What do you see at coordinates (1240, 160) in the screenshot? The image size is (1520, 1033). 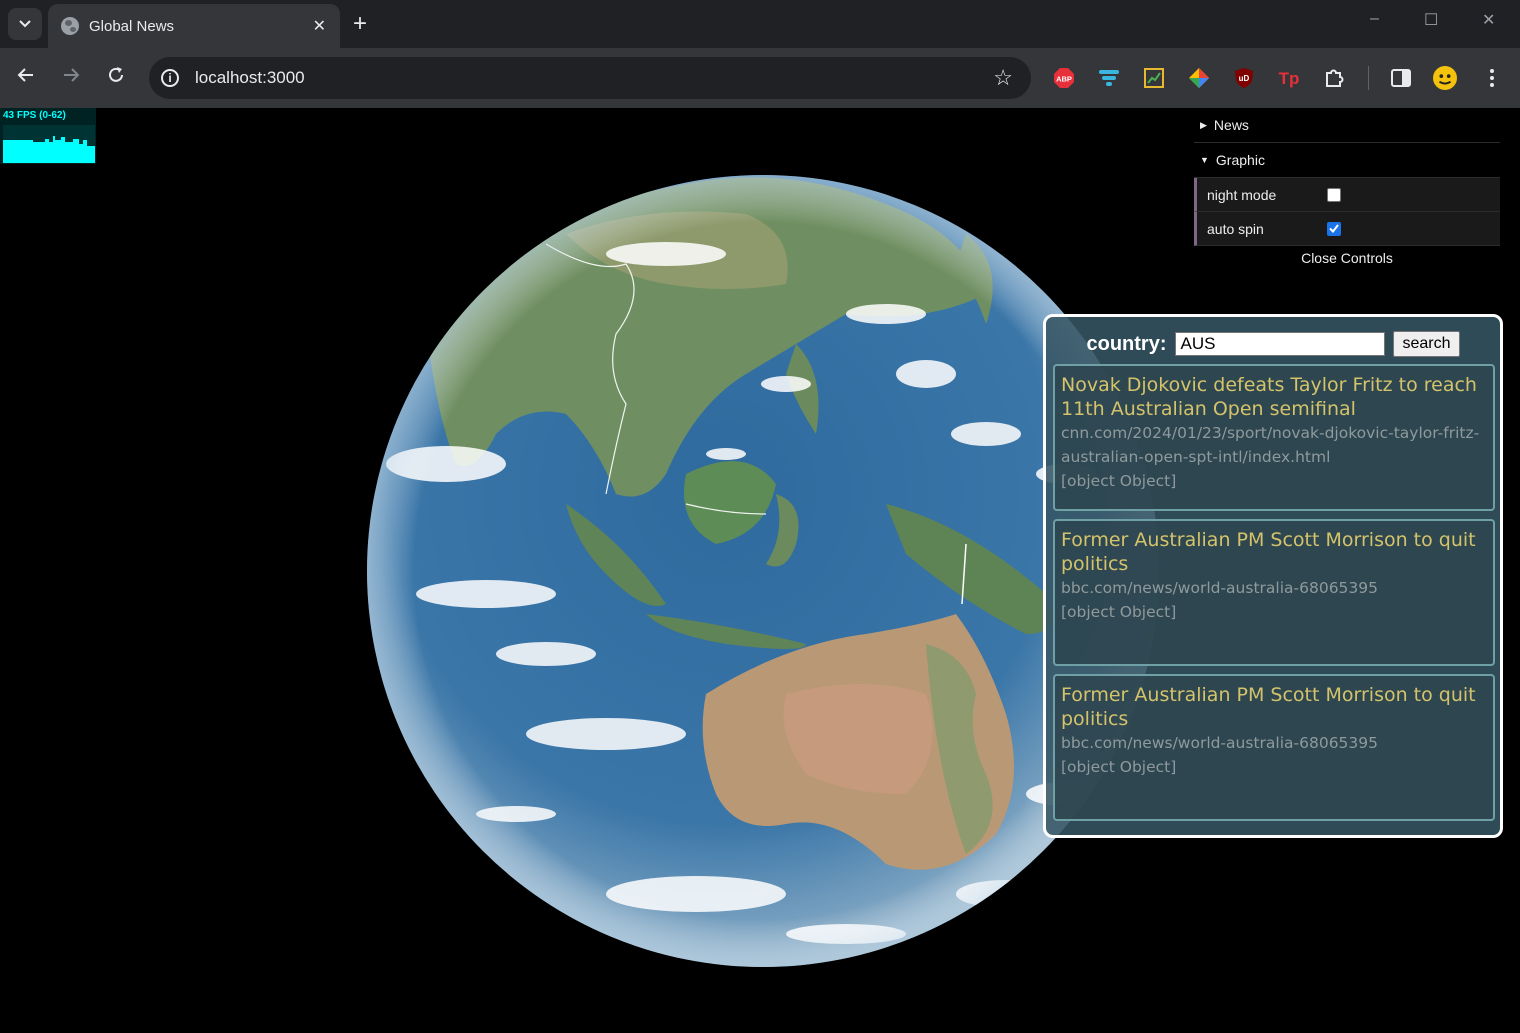 I see `folder-graphic-label: Graphic` at bounding box center [1240, 160].